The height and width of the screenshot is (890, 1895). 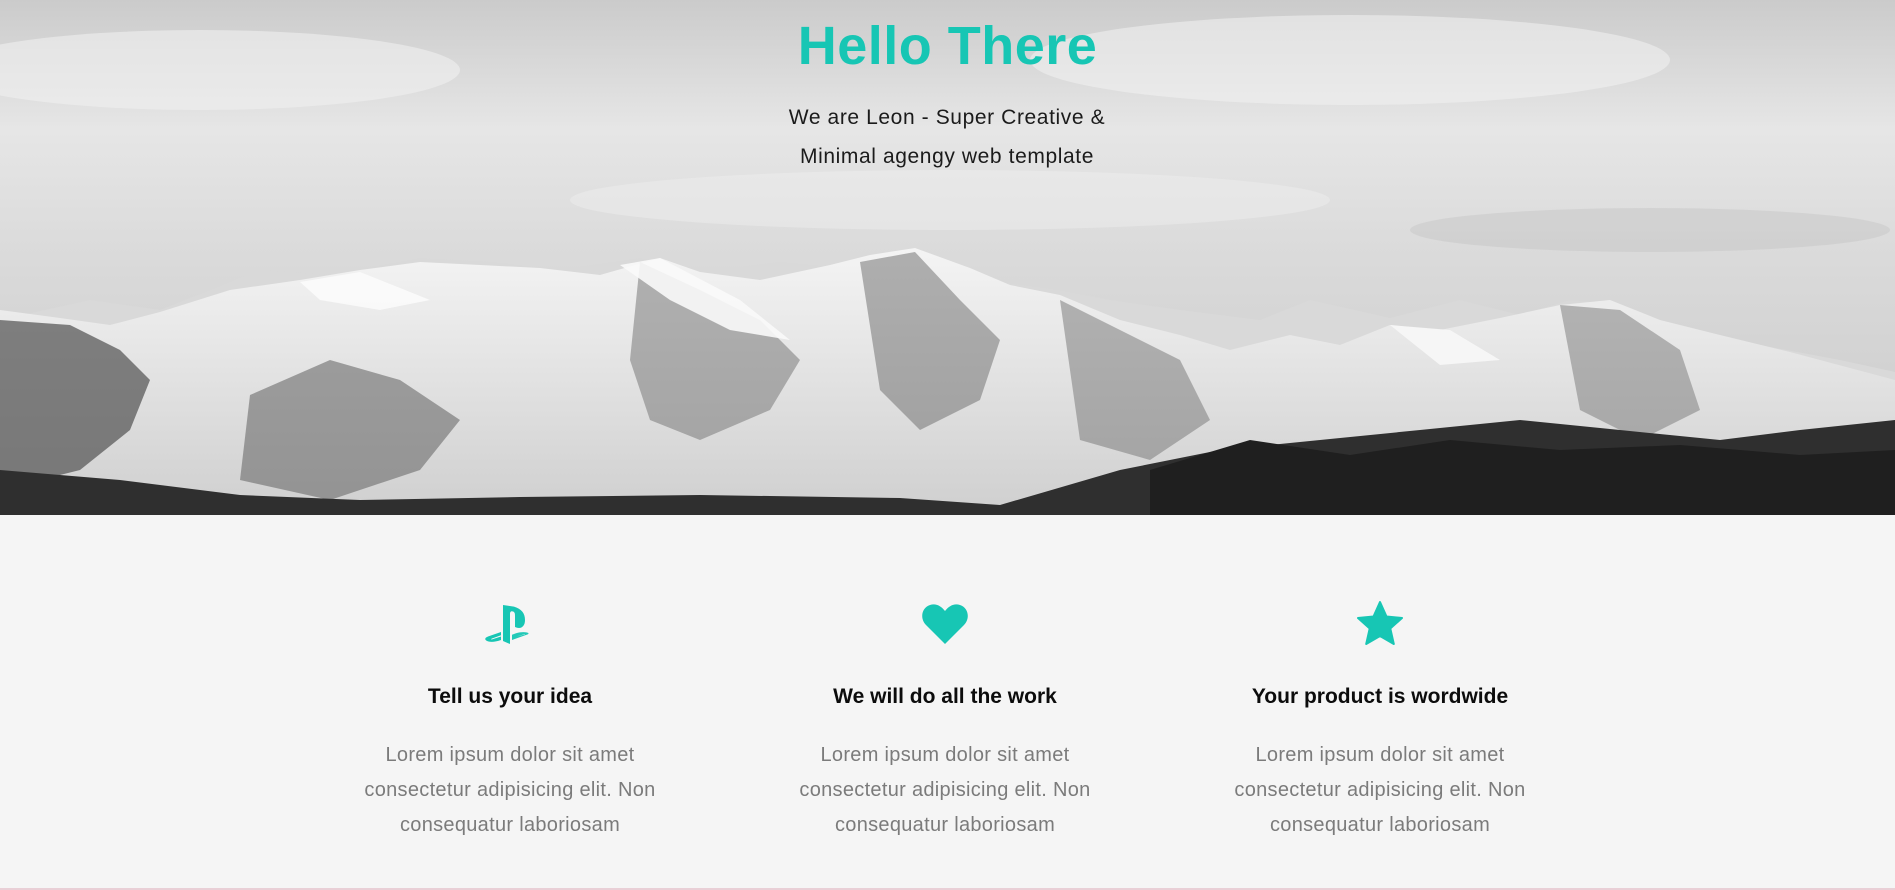 I want to click on feature-title: Tell us your idea, so click(x=510, y=696).